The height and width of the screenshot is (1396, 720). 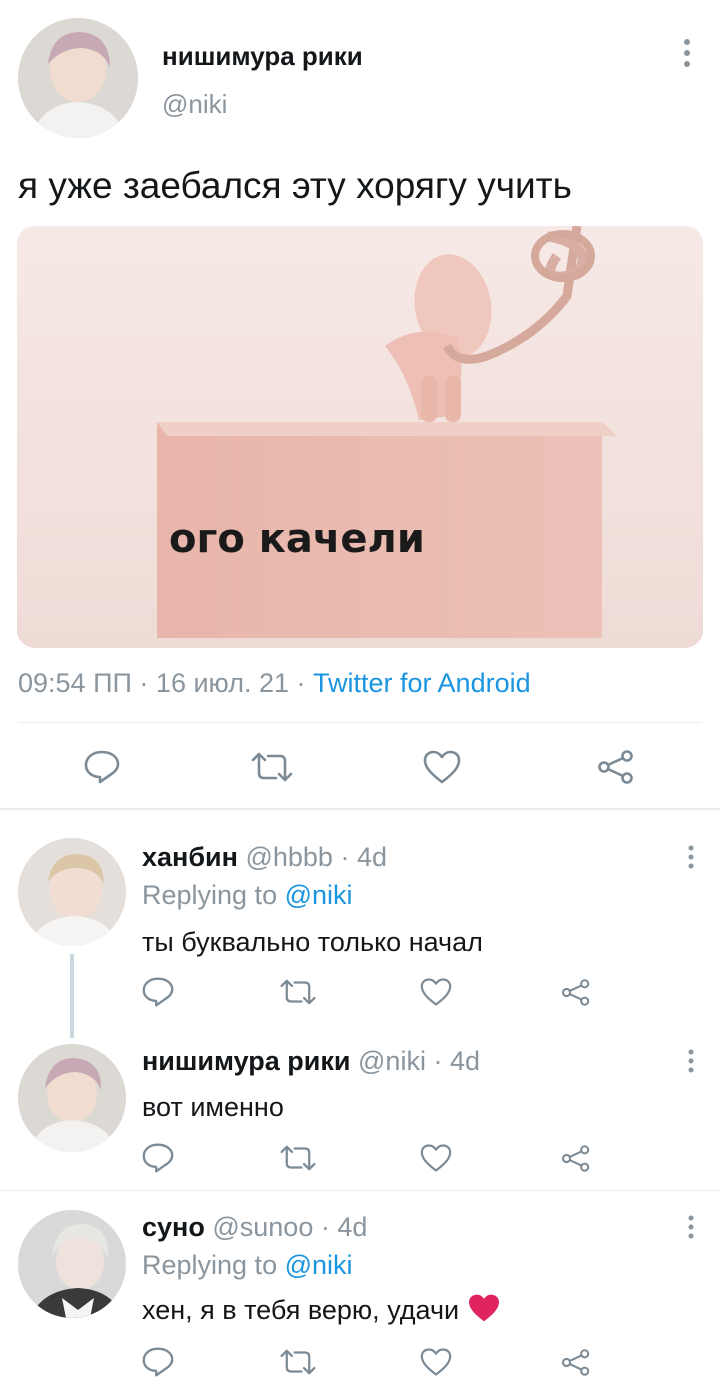 I want to click on reply-text-line: хен, я в тебя верю, удачи, so click(x=321, y=1312).